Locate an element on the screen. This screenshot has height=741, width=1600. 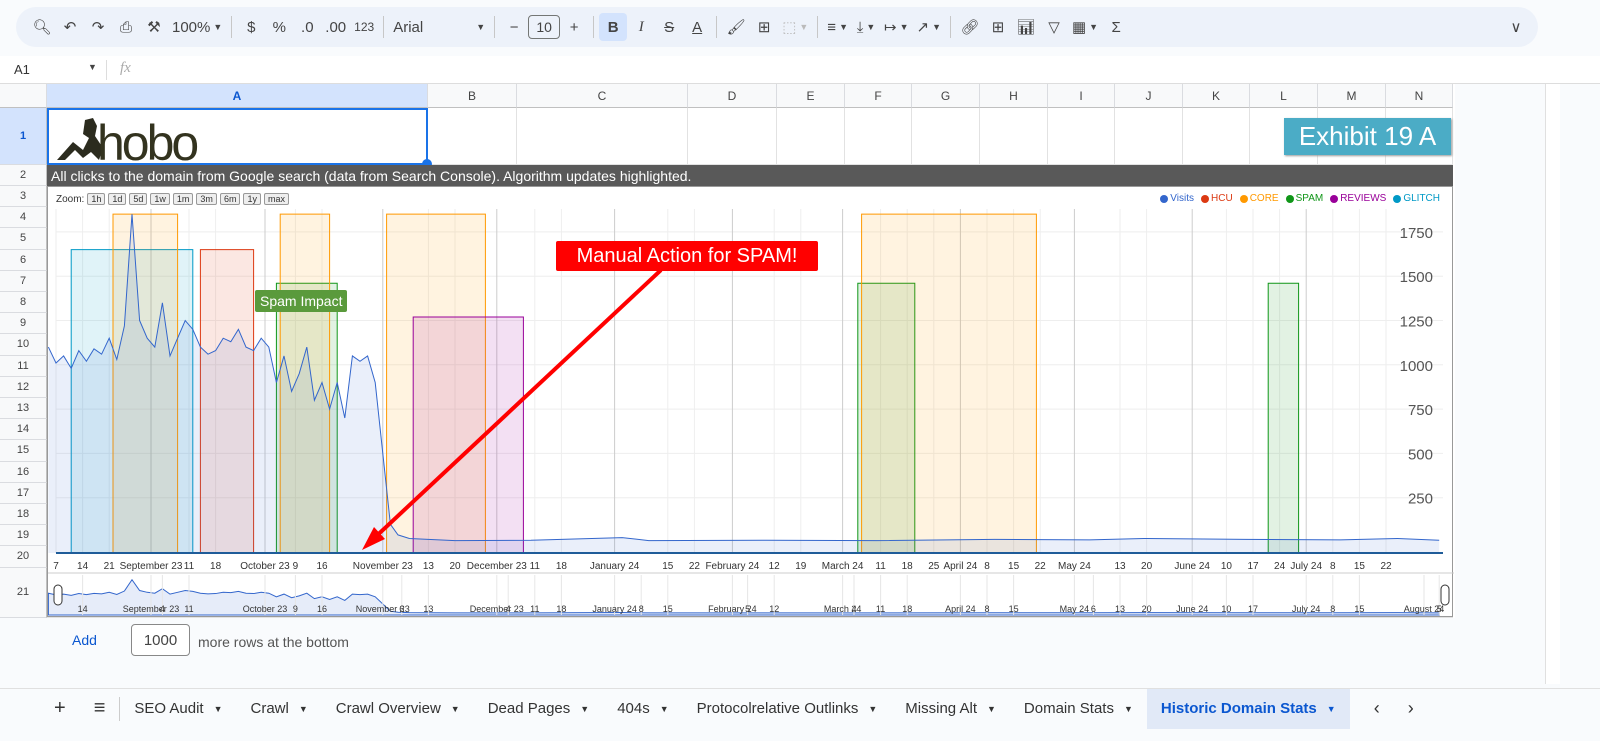
all-sheets-menu-icon: ≡ is located at coordinates (100, 709).